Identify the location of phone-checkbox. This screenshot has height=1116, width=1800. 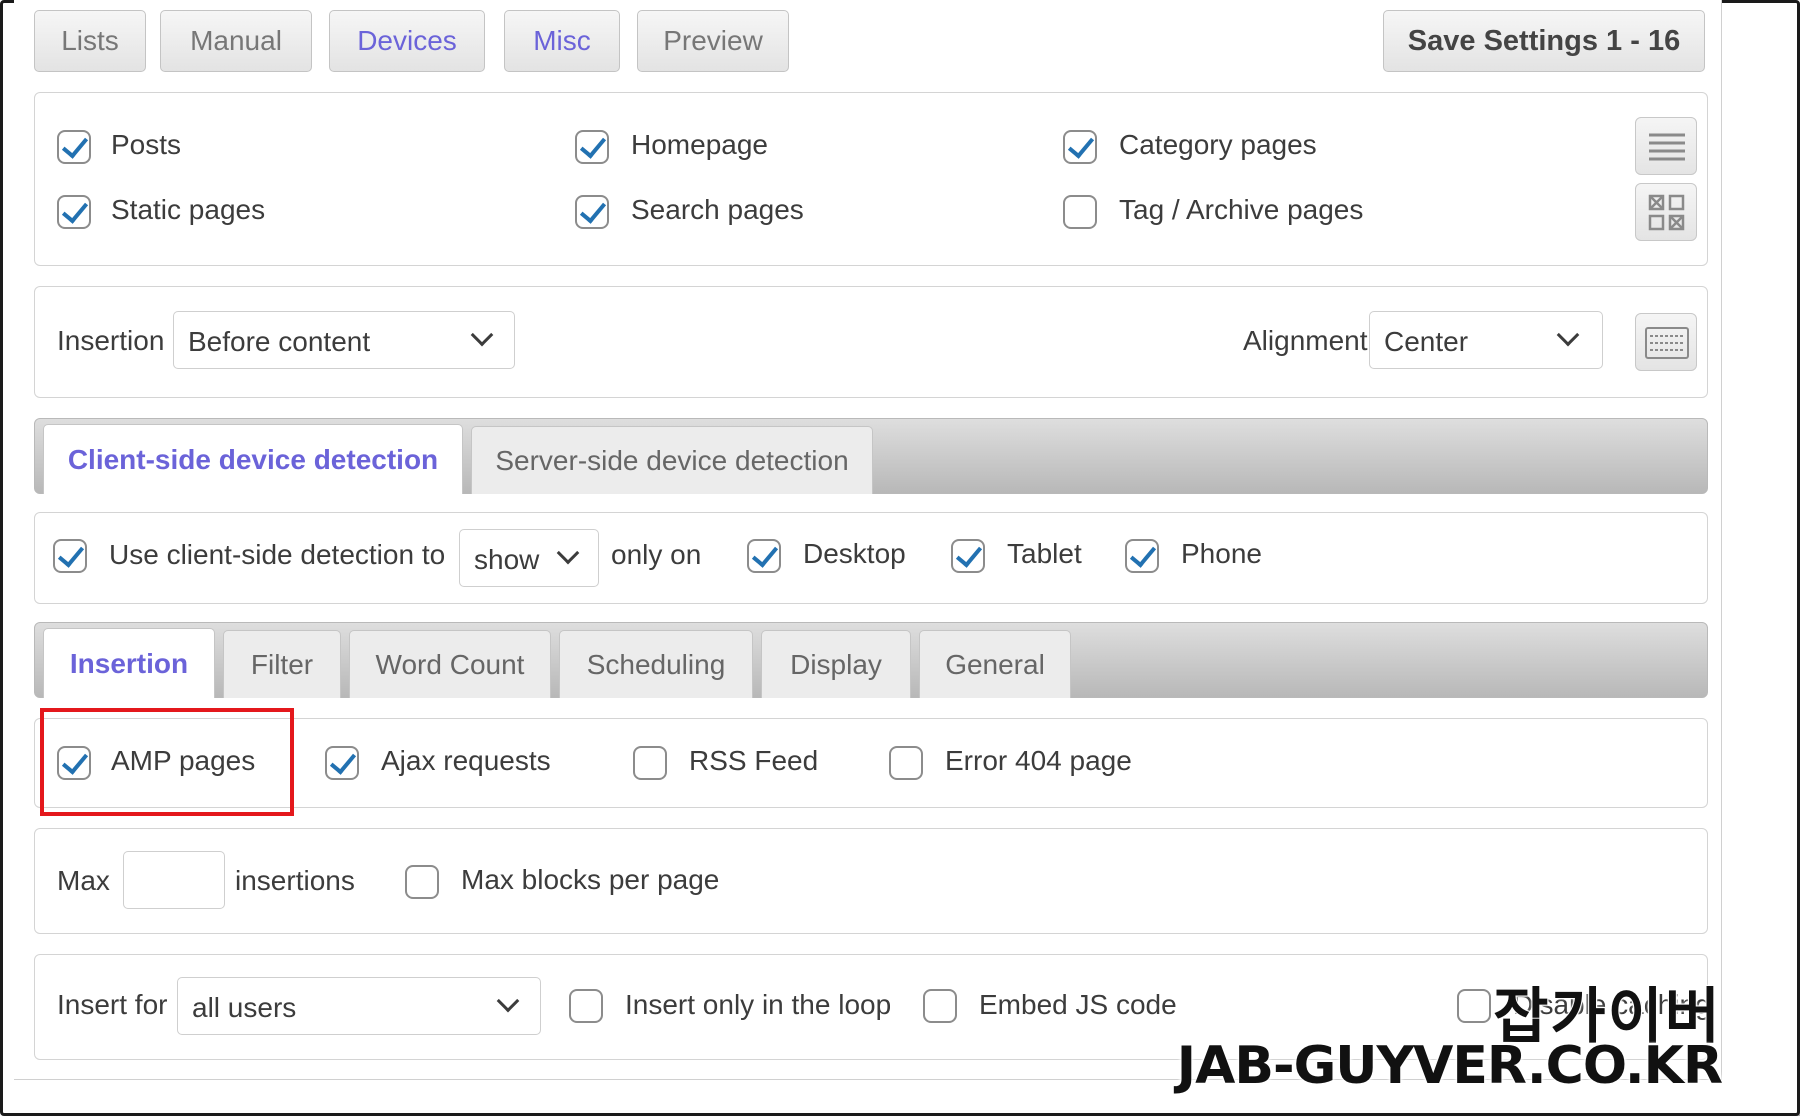
(1142, 556).